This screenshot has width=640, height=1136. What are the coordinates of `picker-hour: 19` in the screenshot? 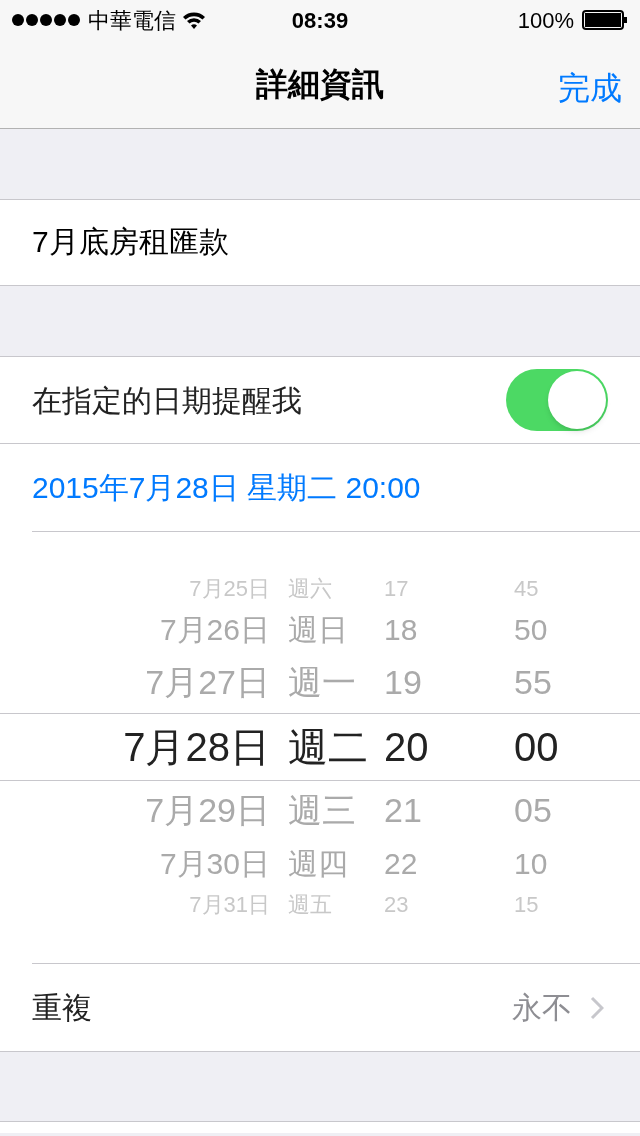 It's located at (414, 682).